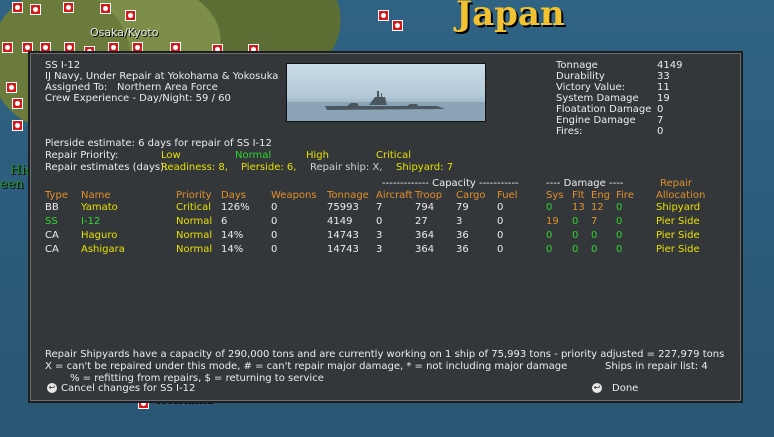  I want to click on cancel-changes-button: ↩ Cancel changes for SS I-12, so click(121, 388).